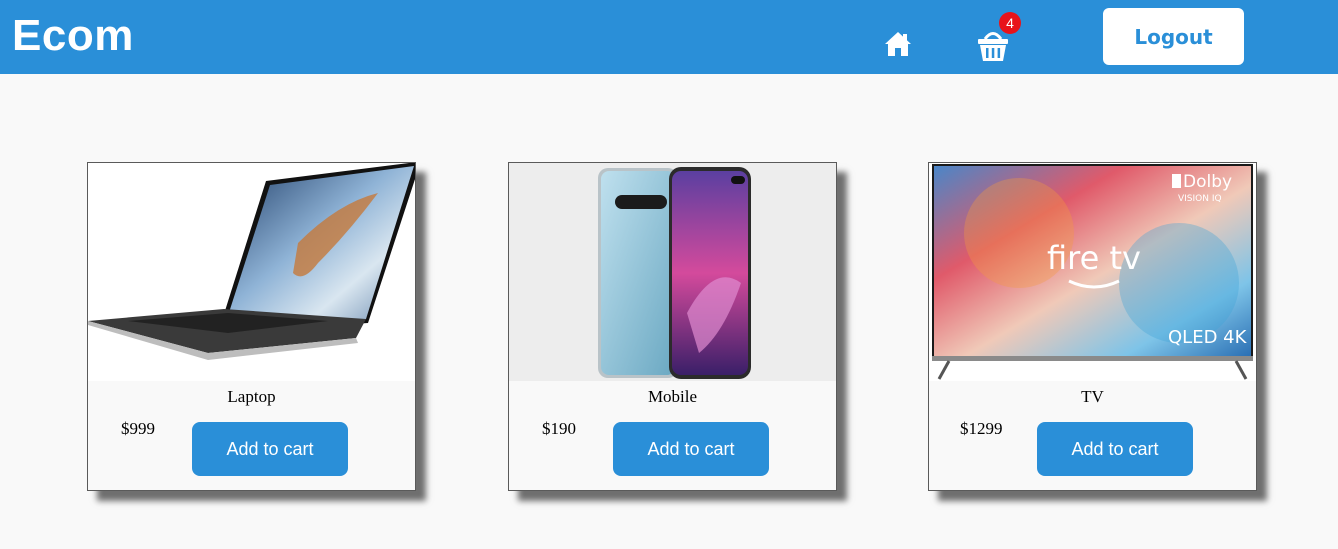 Image resolution: width=1338 pixels, height=549 pixels. What do you see at coordinates (1207, 182) in the screenshot?
I see `tv-dolby-brand-text: Dolby` at bounding box center [1207, 182].